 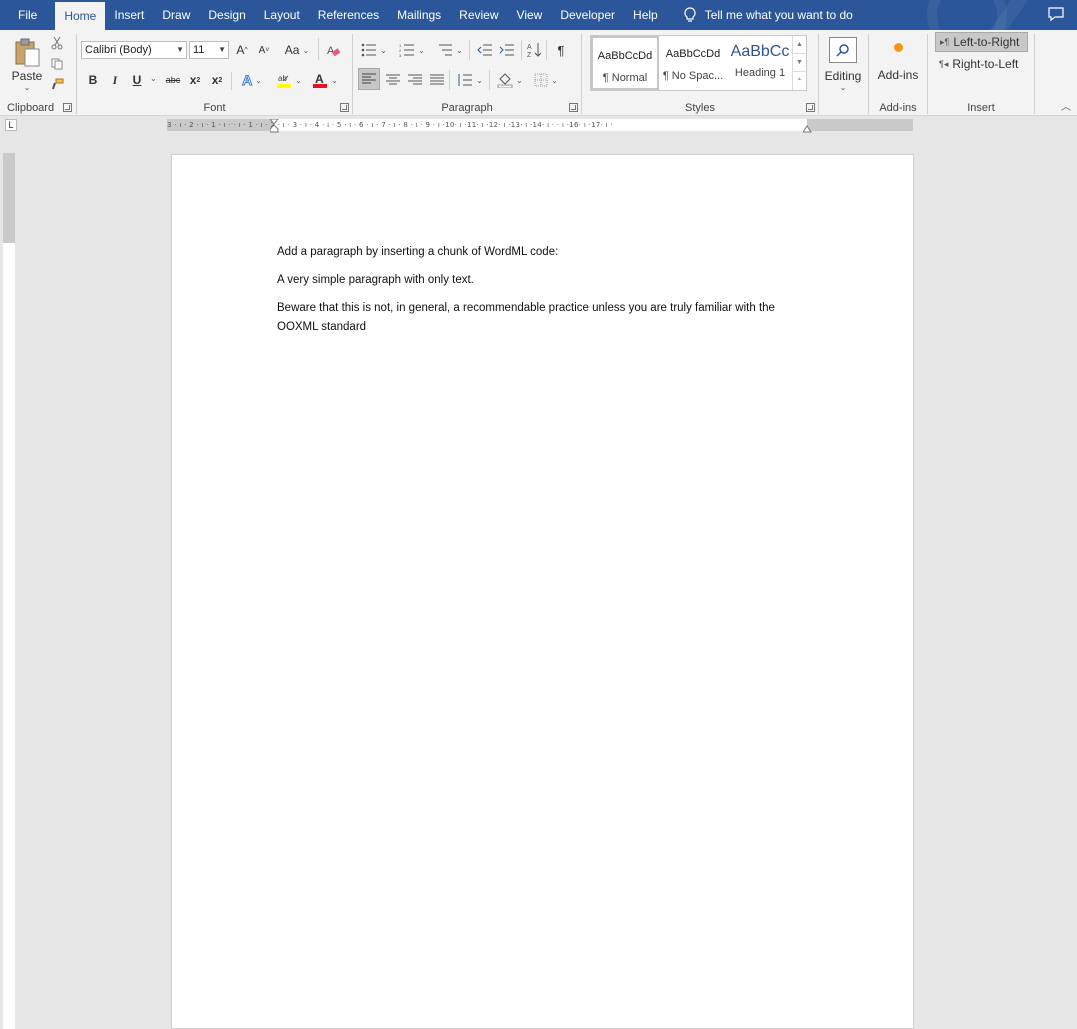 What do you see at coordinates (467, 108) in the screenshot?
I see `paragraph-group-label: Paragraph` at bounding box center [467, 108].